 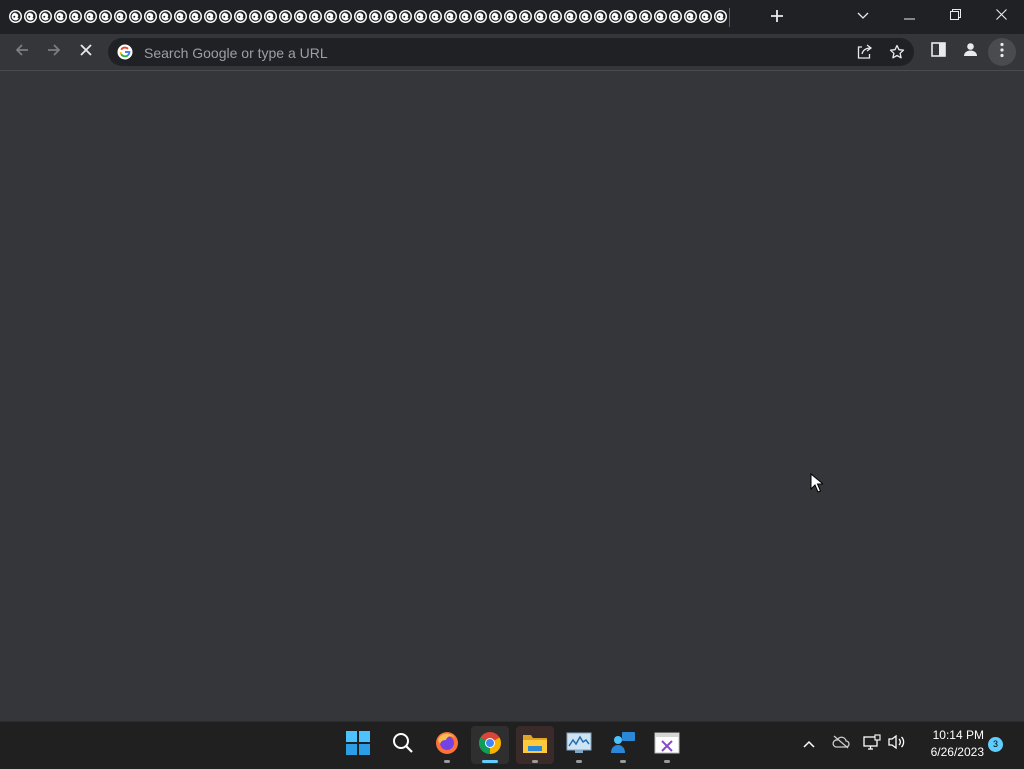 I want to click on taskbar-visual-studio-app, so click(x=667, y=745).